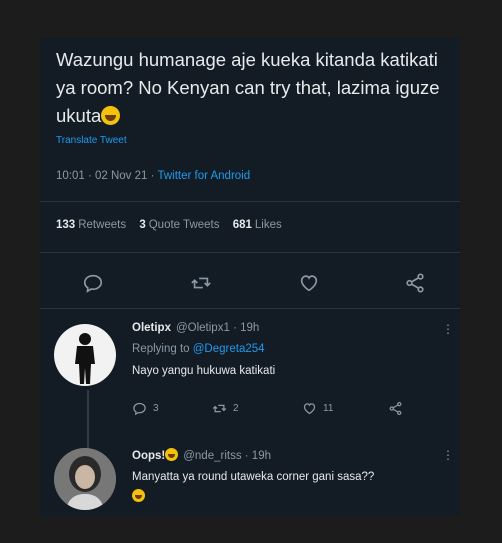  I want to click on tweet-source-link: Twitter for Android, so click(203, 176).